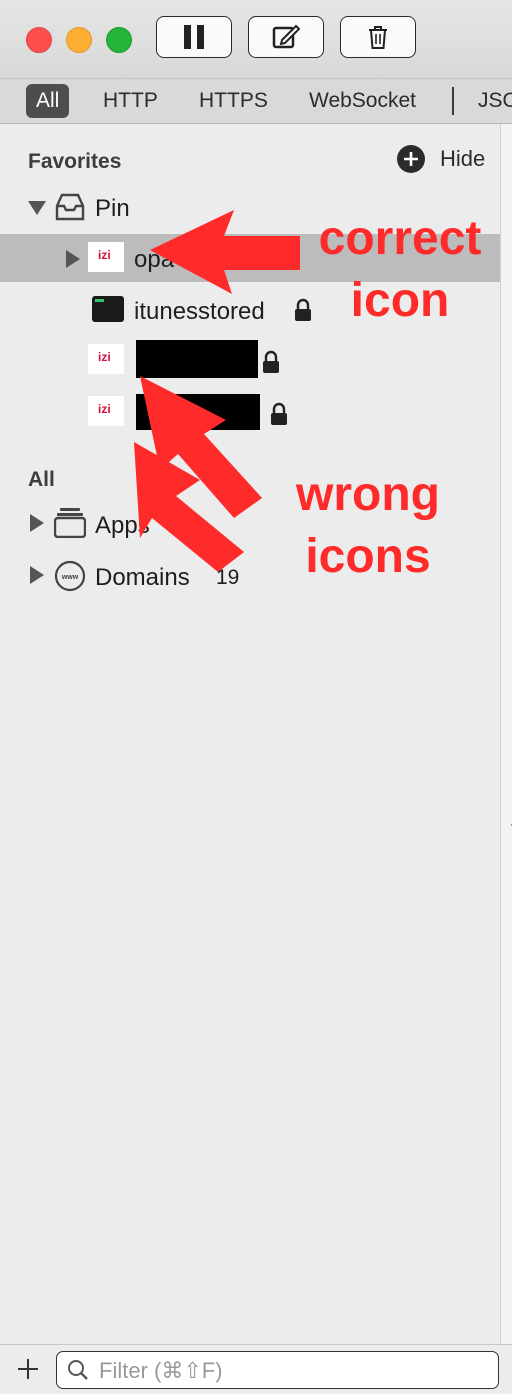 This screenshot has height=1394, width=512. Describe the element at coordinates (119, 40) in the screenshot. I see `zoom-window-button` at that location.